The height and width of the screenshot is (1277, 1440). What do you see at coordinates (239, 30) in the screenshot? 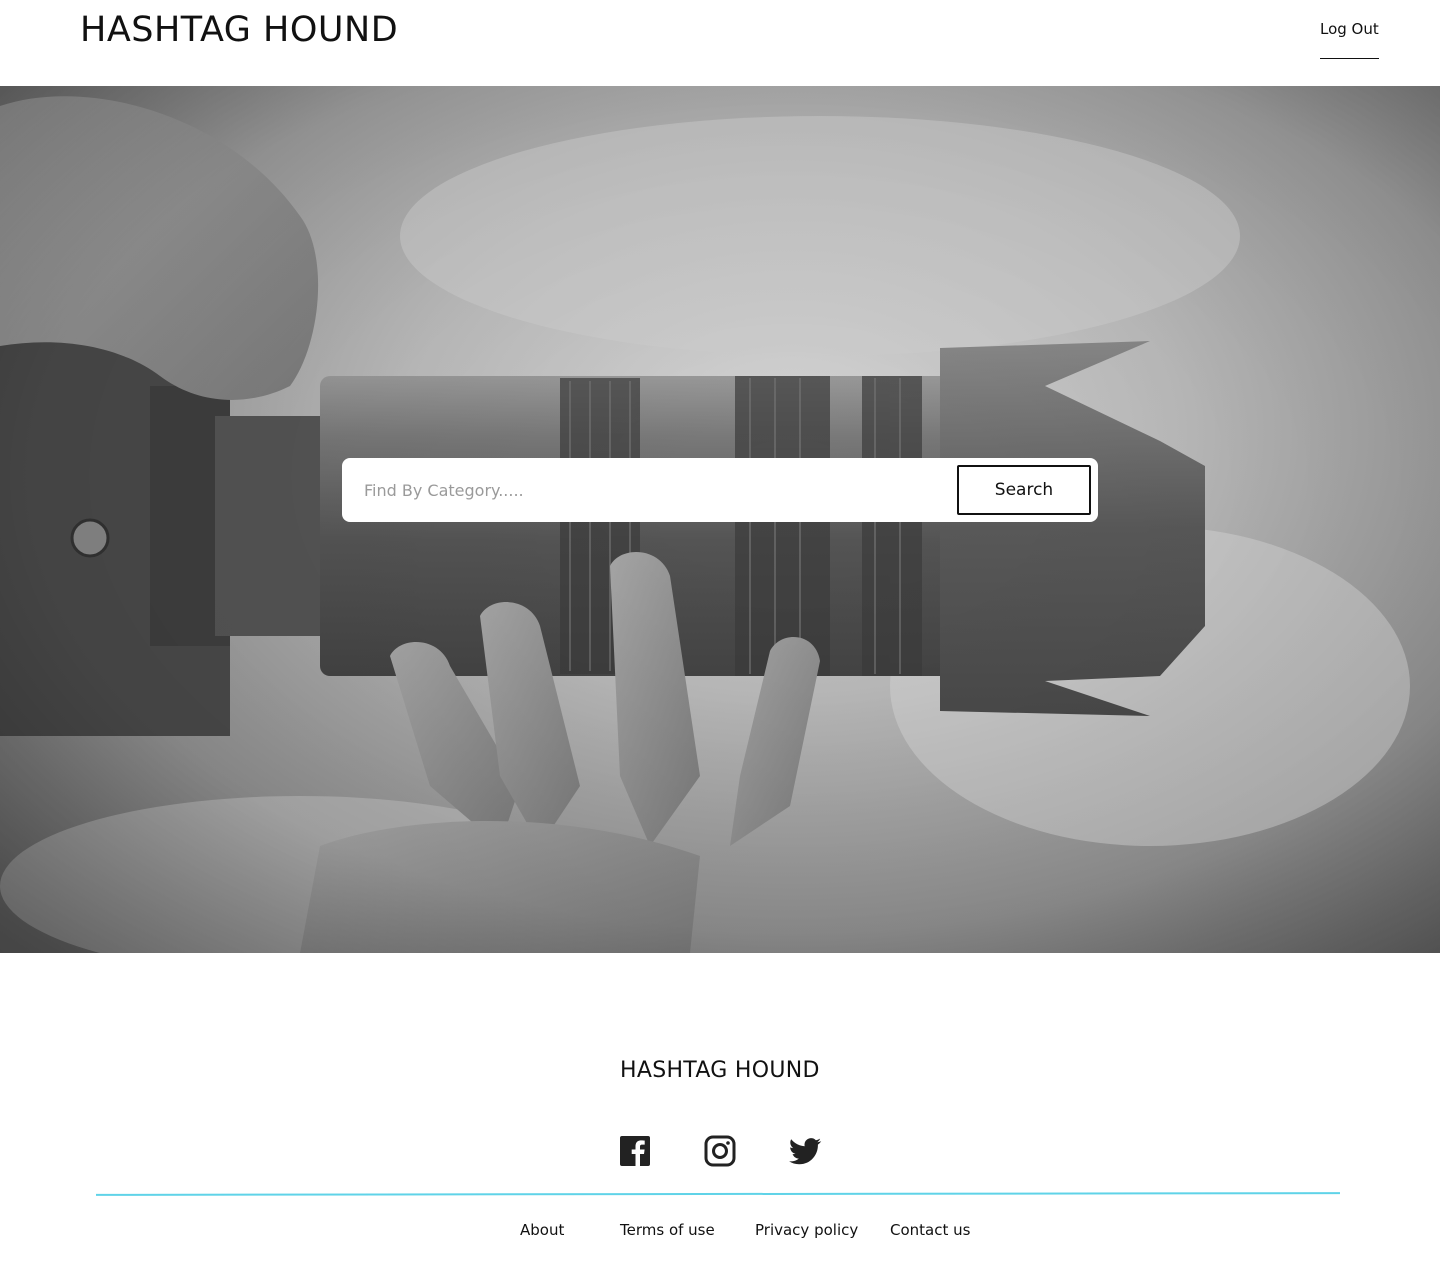
I see `site-logo: HASHTAG HOUND` at bounding box center [239, 30].